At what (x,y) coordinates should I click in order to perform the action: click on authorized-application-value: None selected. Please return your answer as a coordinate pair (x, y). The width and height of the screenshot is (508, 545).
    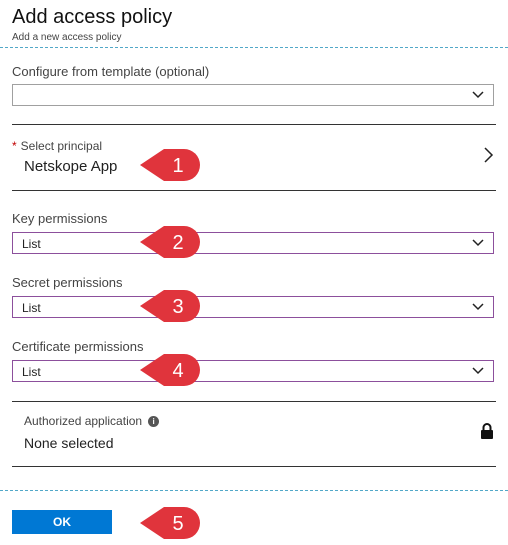
    Looking at the image, I should click on (69, 443).